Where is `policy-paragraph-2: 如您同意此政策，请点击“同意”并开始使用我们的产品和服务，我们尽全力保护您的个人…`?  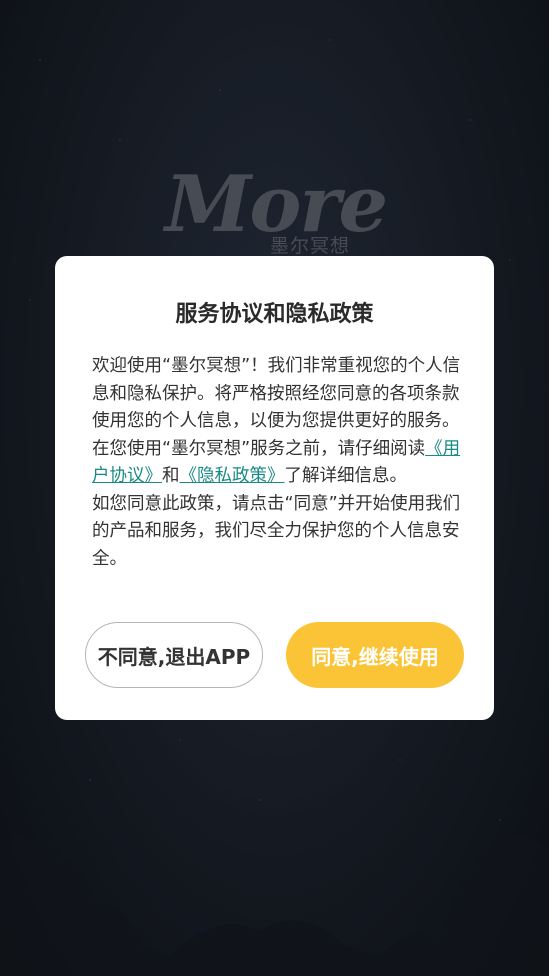
policy-paragraph-2: 如您同意此政策，请点击“同意”并开始使用我们的产品和服务，我们尽全力保护您的个人… is located at coordinates (276, 531).